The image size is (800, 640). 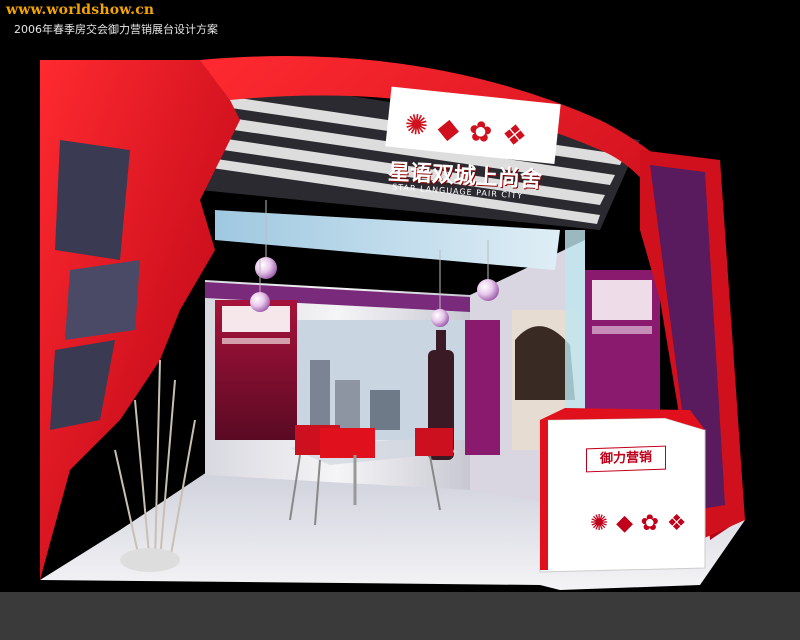 I want to click on side-poster, so click(x=482, y=387).